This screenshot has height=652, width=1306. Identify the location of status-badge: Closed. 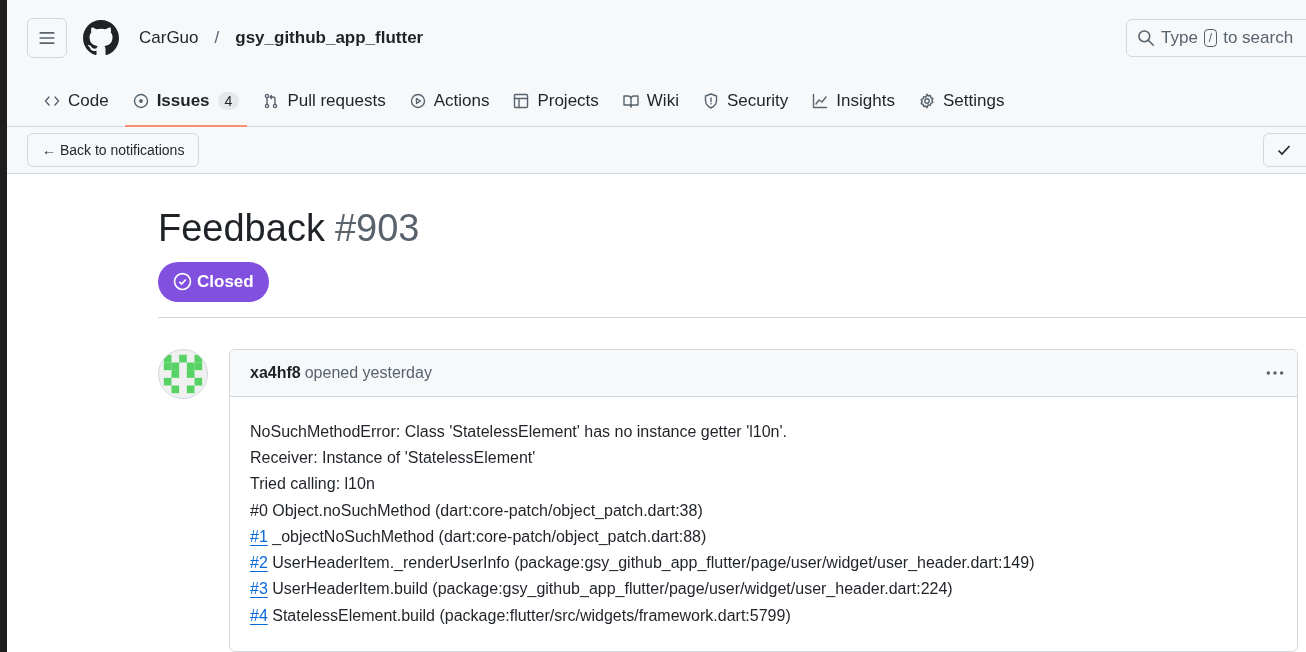
(213, 281).